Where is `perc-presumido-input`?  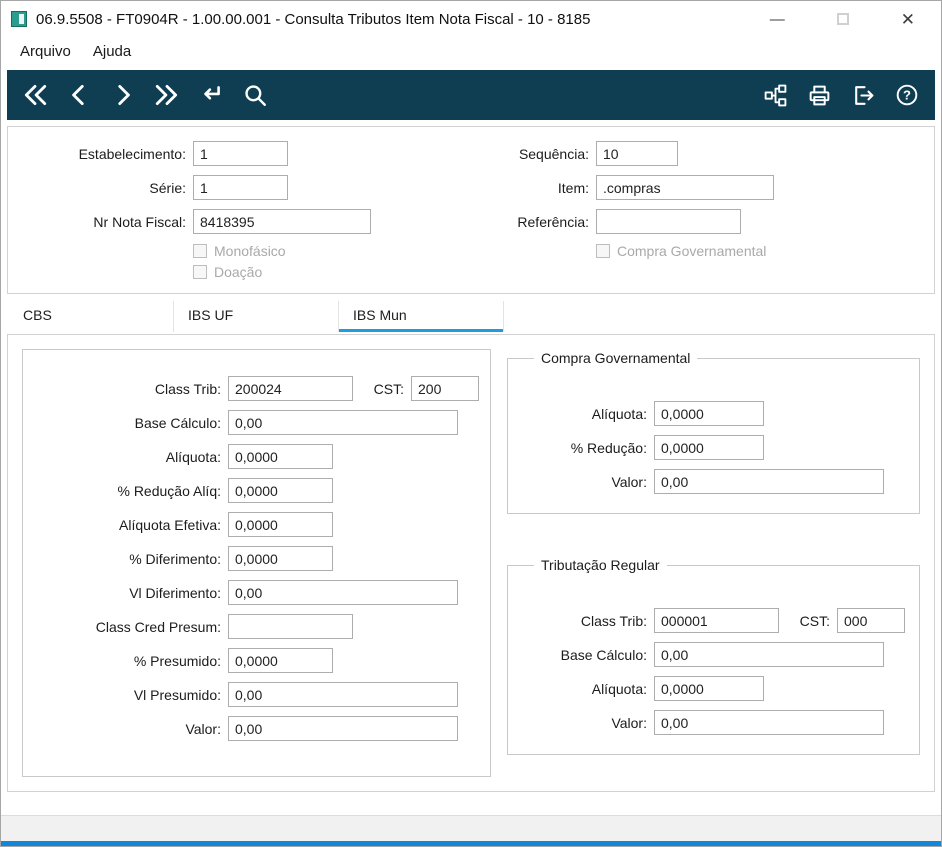
perc-presumido-input is located at coordinates (280, 660).